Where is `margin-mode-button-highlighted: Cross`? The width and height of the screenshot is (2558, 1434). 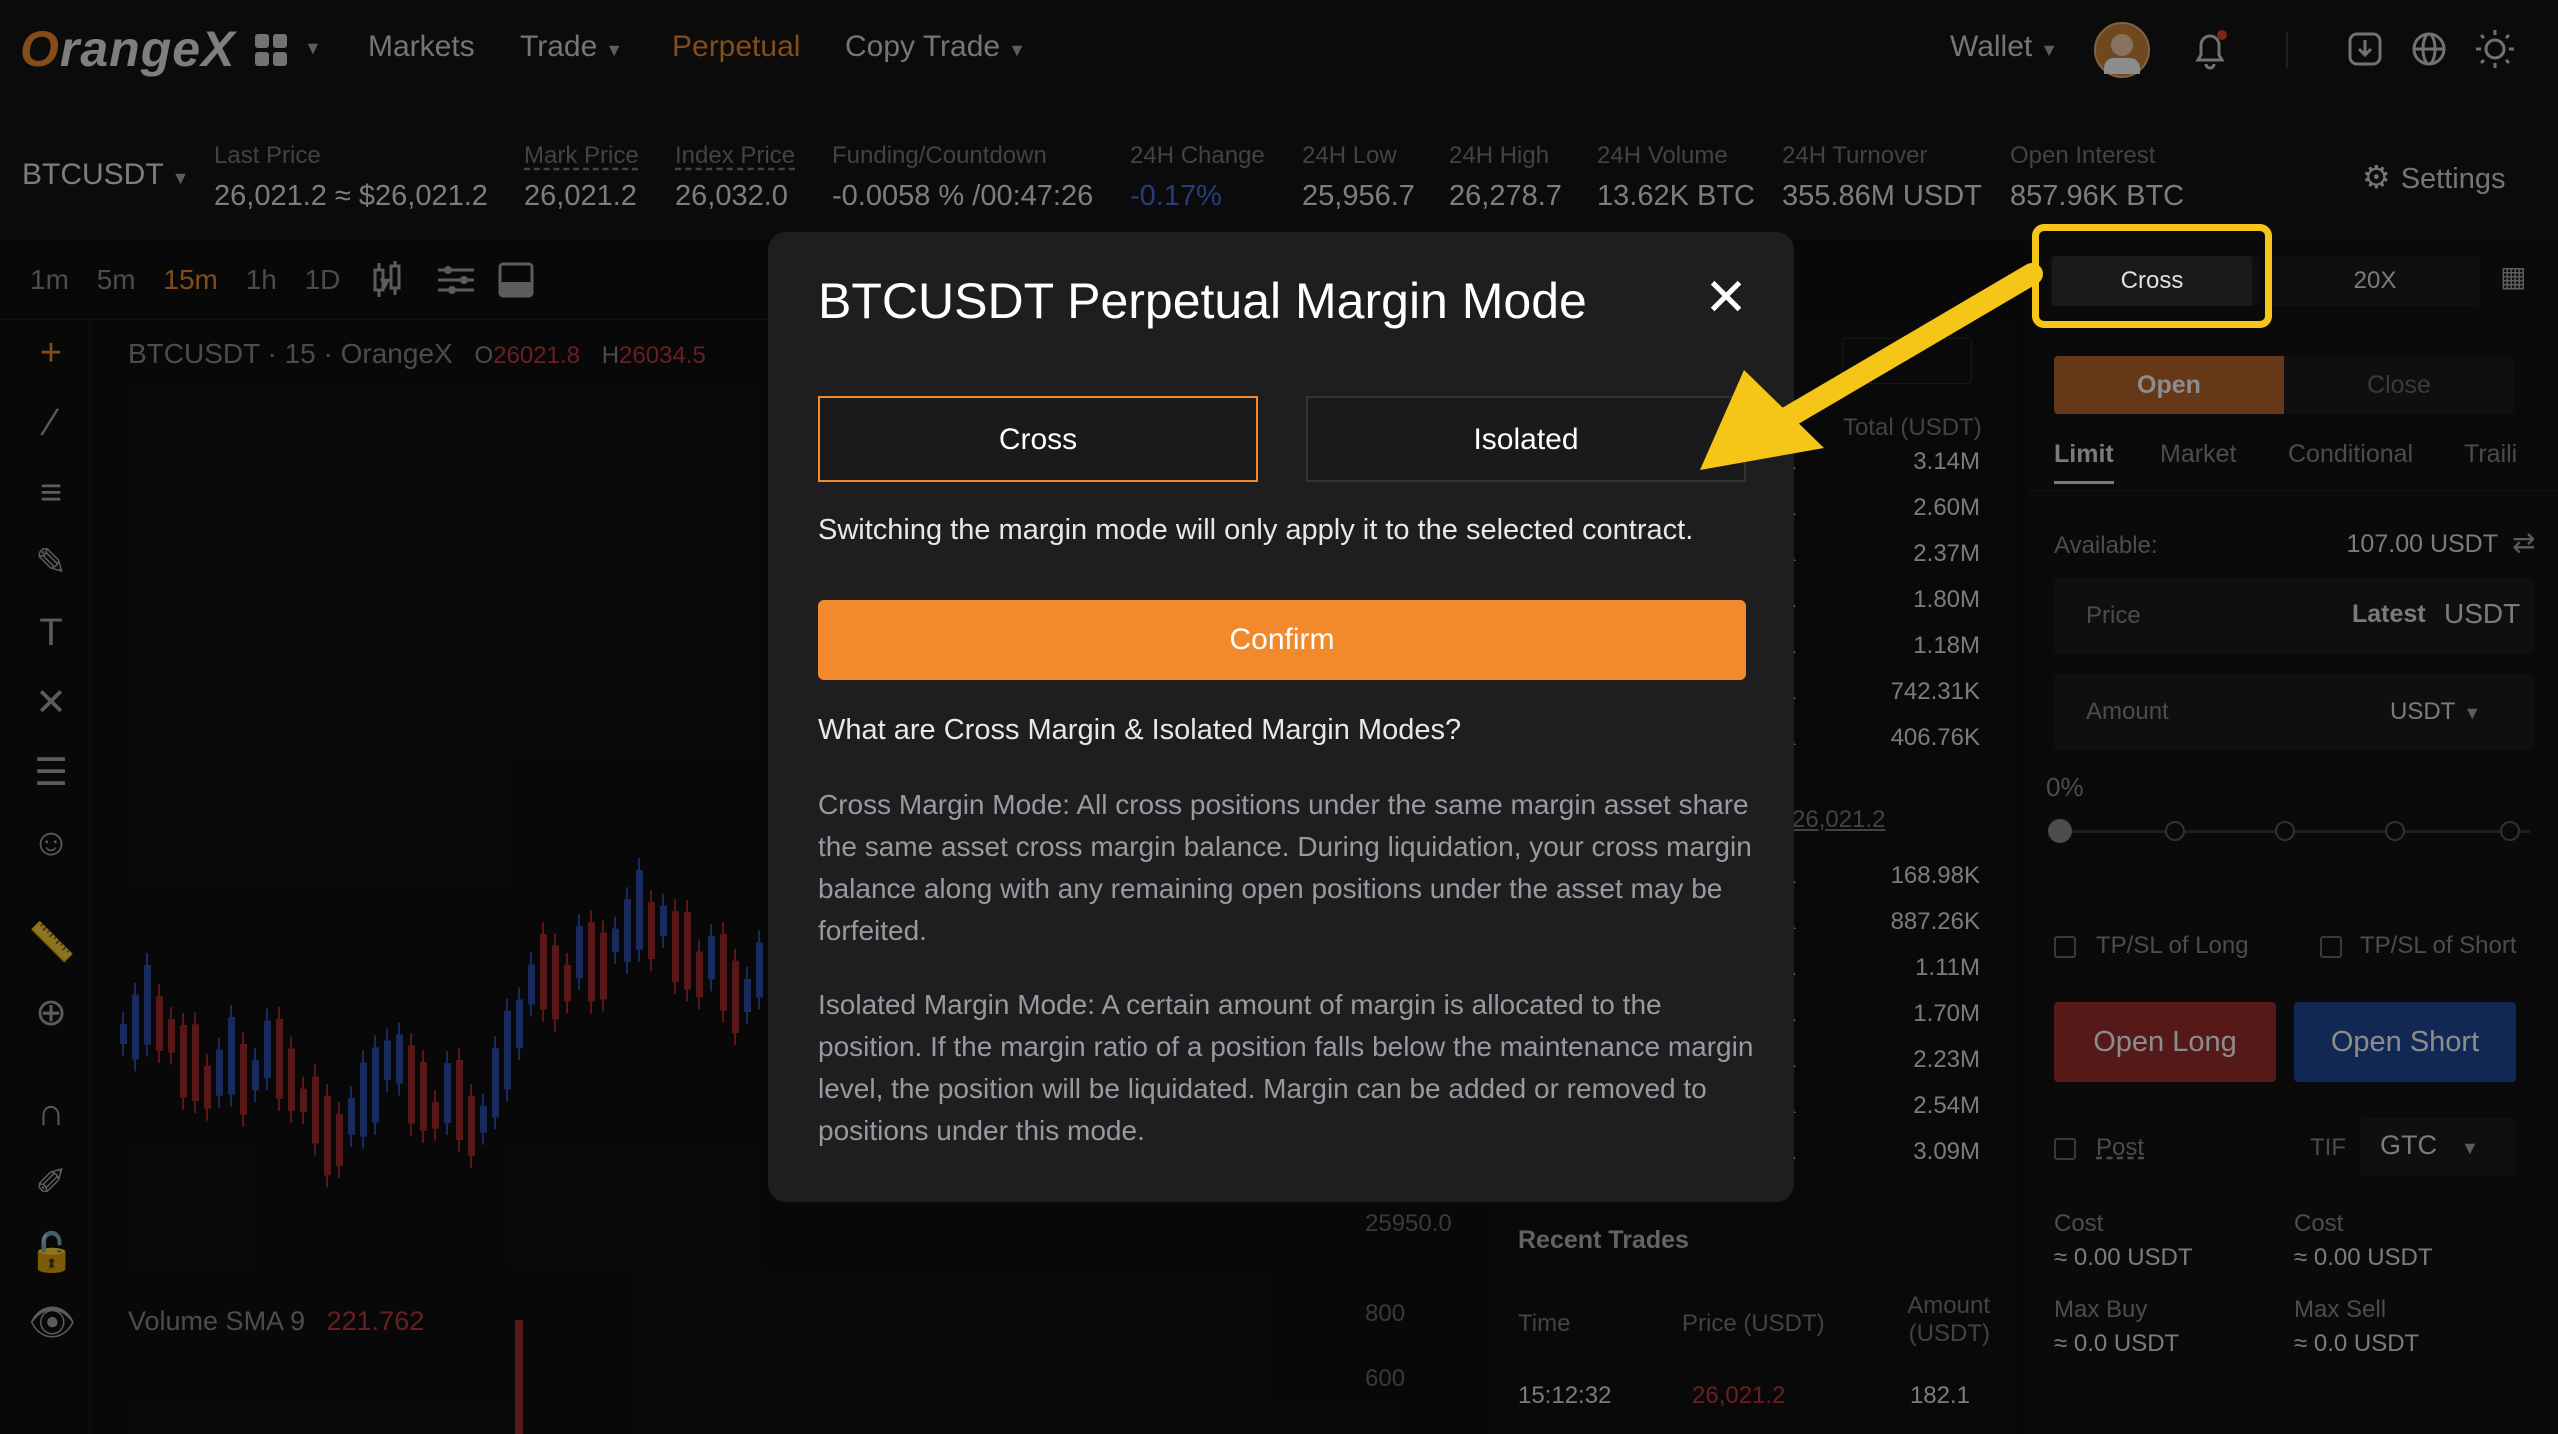 margin-mode-button-highlighted: Cross is located at coordinates (2152, 281).